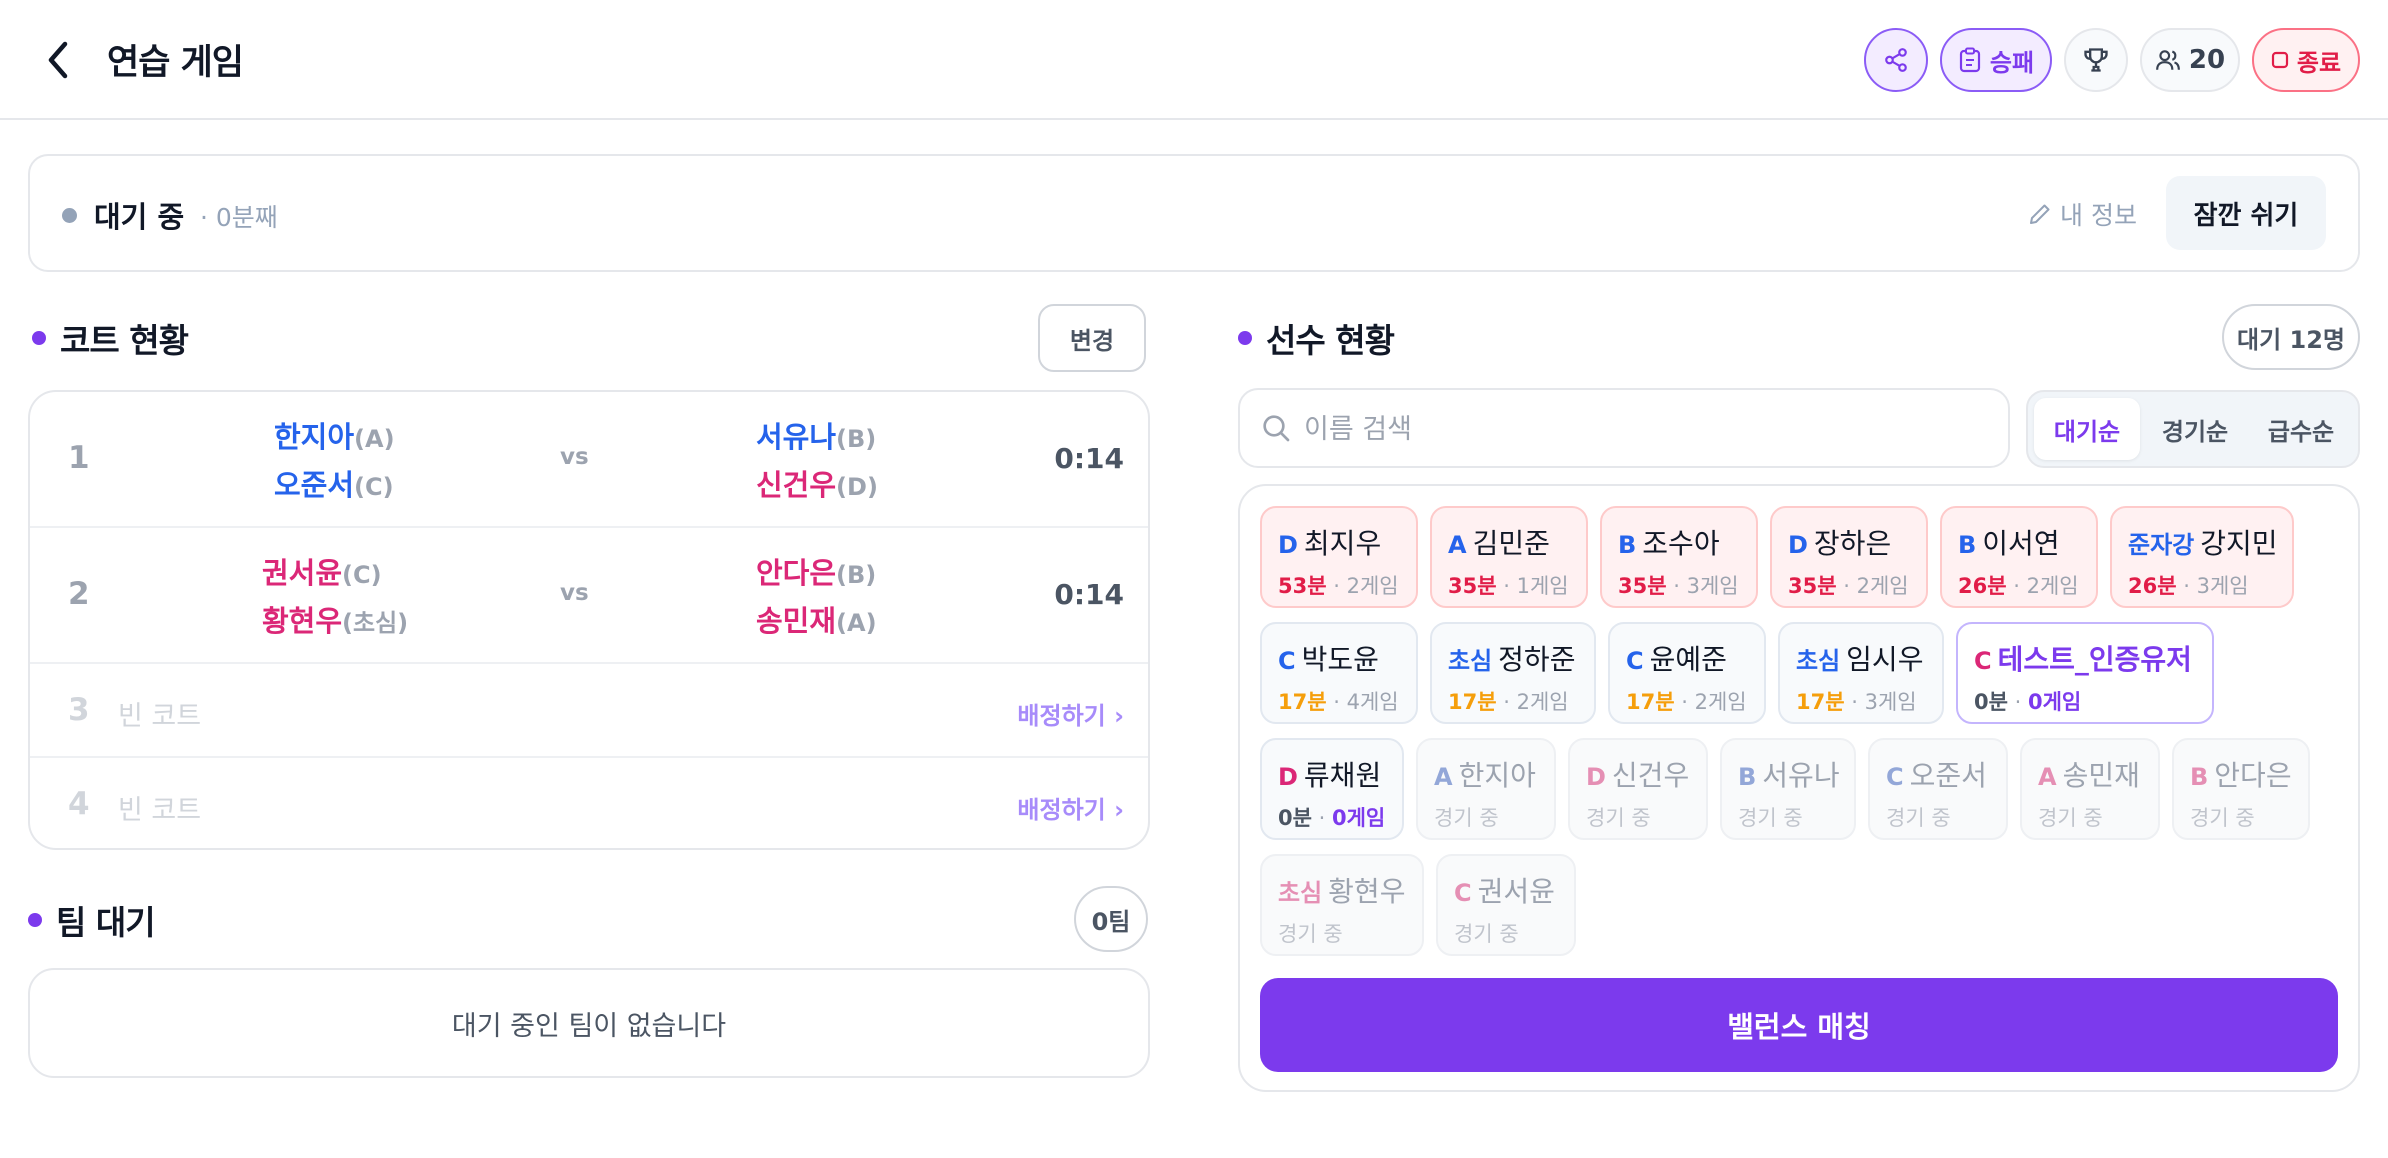 This screenshot has width=2388, height=1158. Describe the element at coordinates (2040, 214) in the screenshot. I see `pencil-icon` at that location.